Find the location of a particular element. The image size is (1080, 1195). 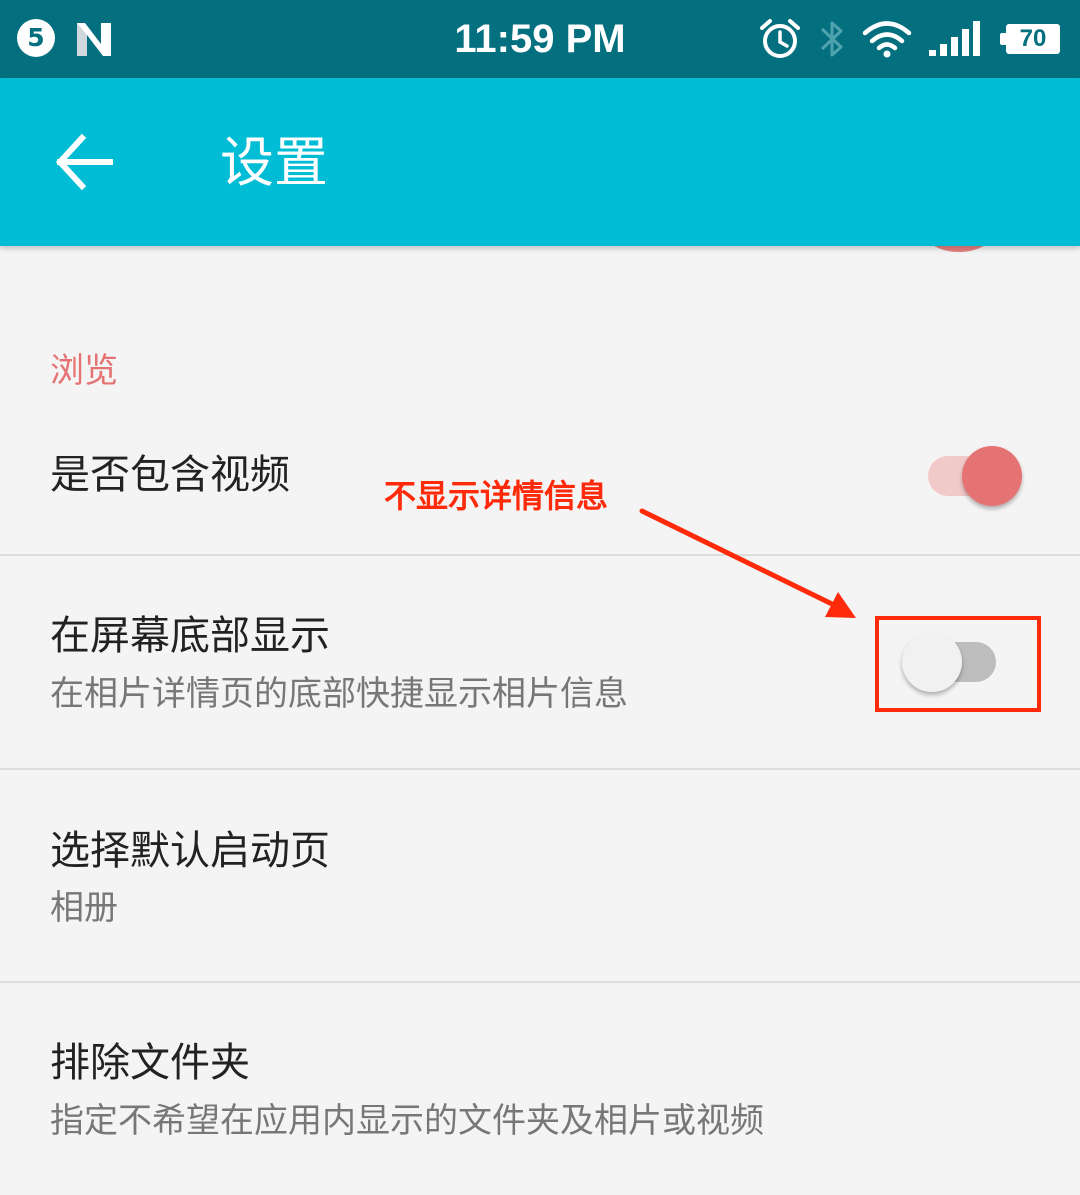

alarm-icon is located at coordinates (780, 38).